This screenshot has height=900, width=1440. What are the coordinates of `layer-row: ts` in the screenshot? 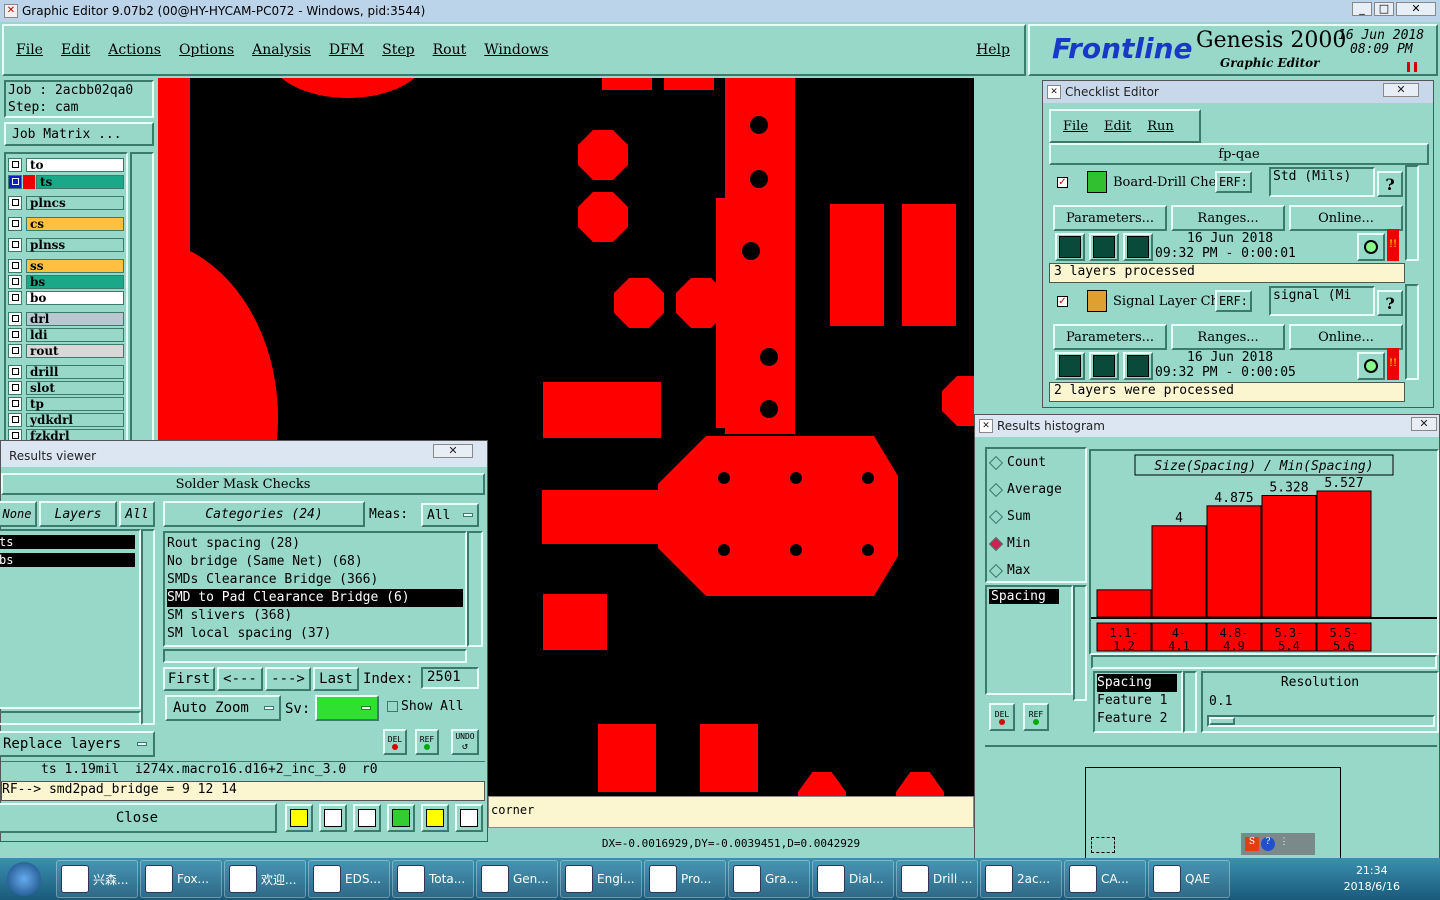 It's located at (66, 181).